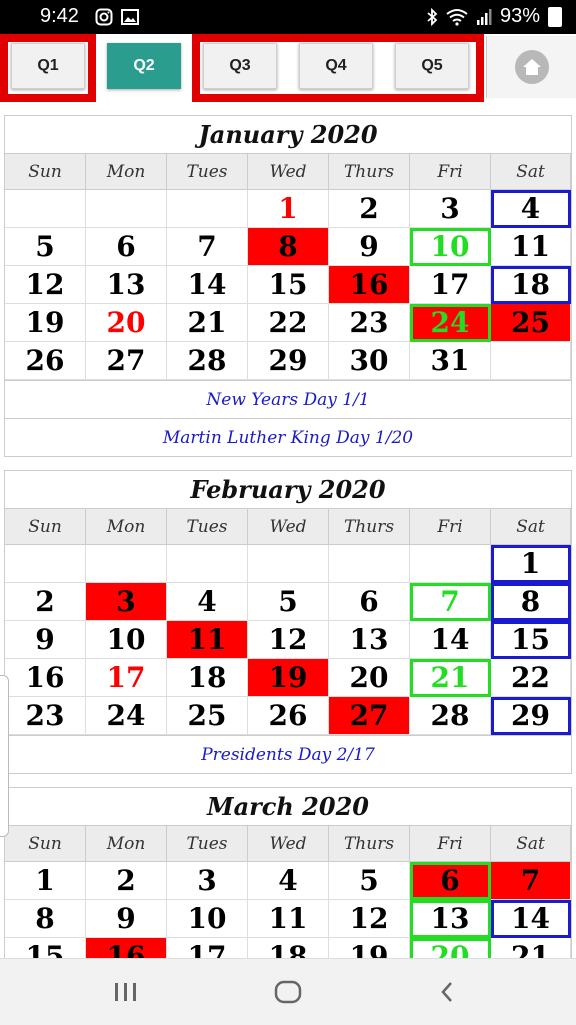 The height and width of the screenshot is (1025, 576). What do you see at coordinates (369, 361) in the screenshot?
I see `day-cell: 30` at bounding box center [369, 361].